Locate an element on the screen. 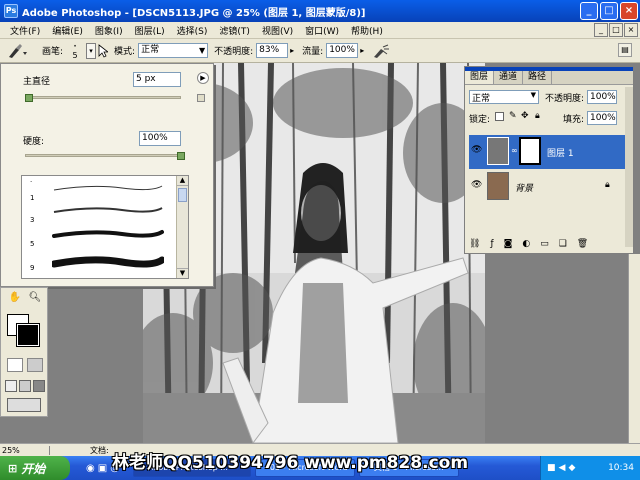 Image resolution: width=640 pixels, height=480 pixels. brush-size-readout: 5 is located at coordinates (75, 55).